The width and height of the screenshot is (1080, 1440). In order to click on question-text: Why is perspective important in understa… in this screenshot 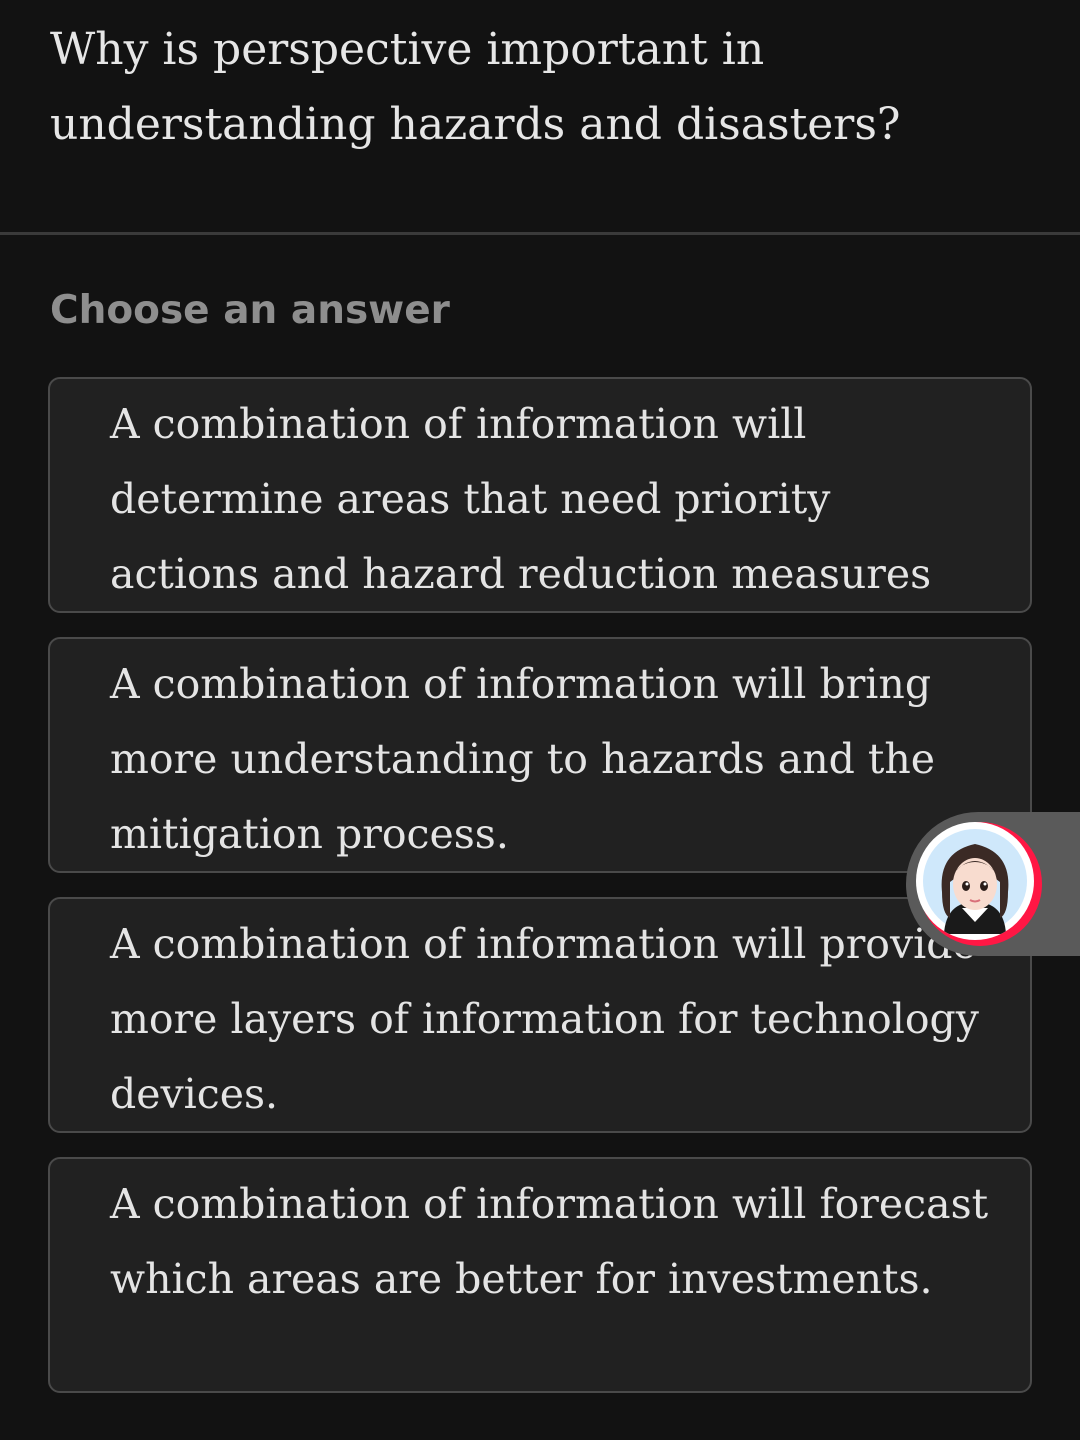, I will do `click(475, 87)`.